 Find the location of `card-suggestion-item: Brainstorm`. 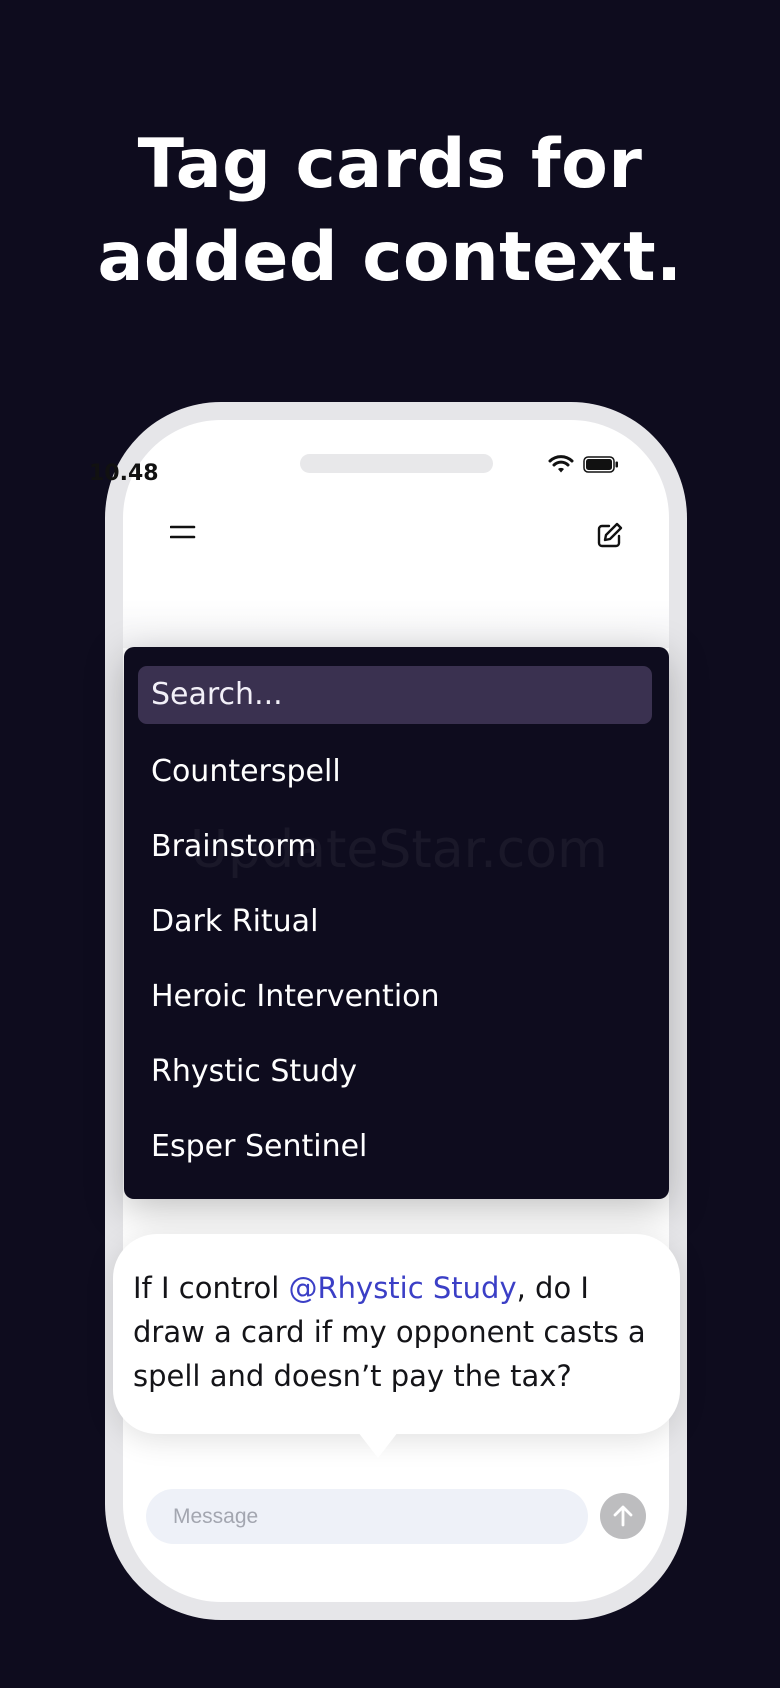

card-suggestion-item: Brainstorm is located at coordinates (396, 859).